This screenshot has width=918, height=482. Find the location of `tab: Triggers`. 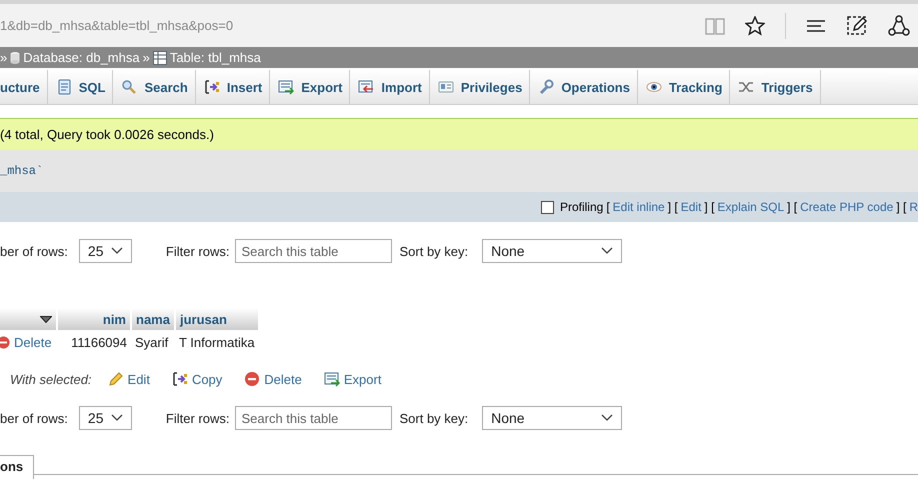

tab: Triggers is located at coordinates (775, 87).